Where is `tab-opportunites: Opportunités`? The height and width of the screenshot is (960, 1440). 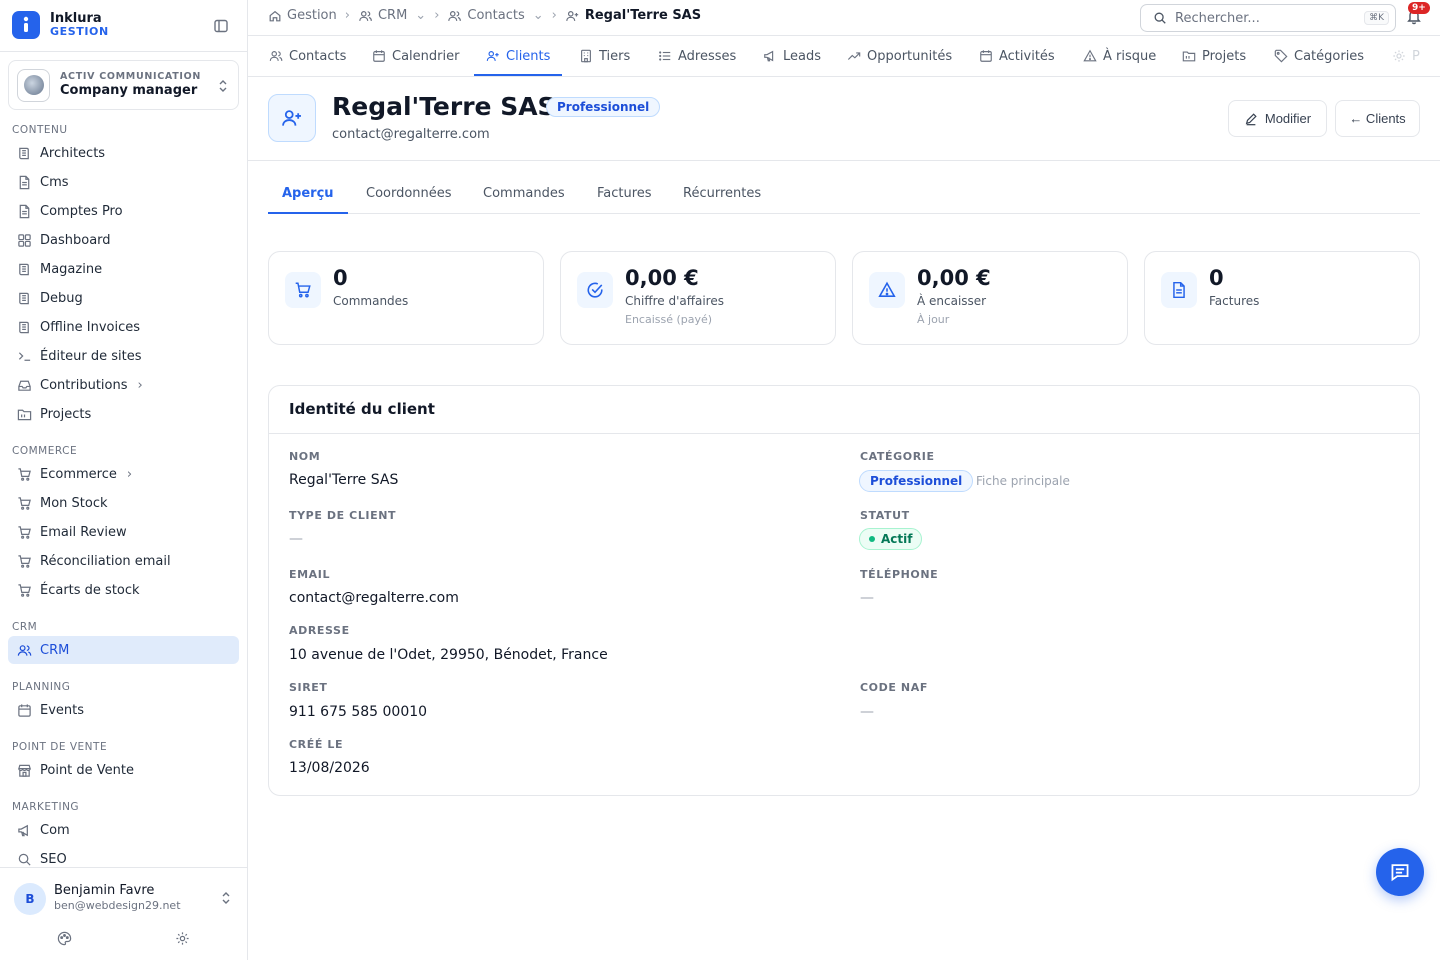 tab-opportunites: Opportunités is located at coordinates (899, 56).